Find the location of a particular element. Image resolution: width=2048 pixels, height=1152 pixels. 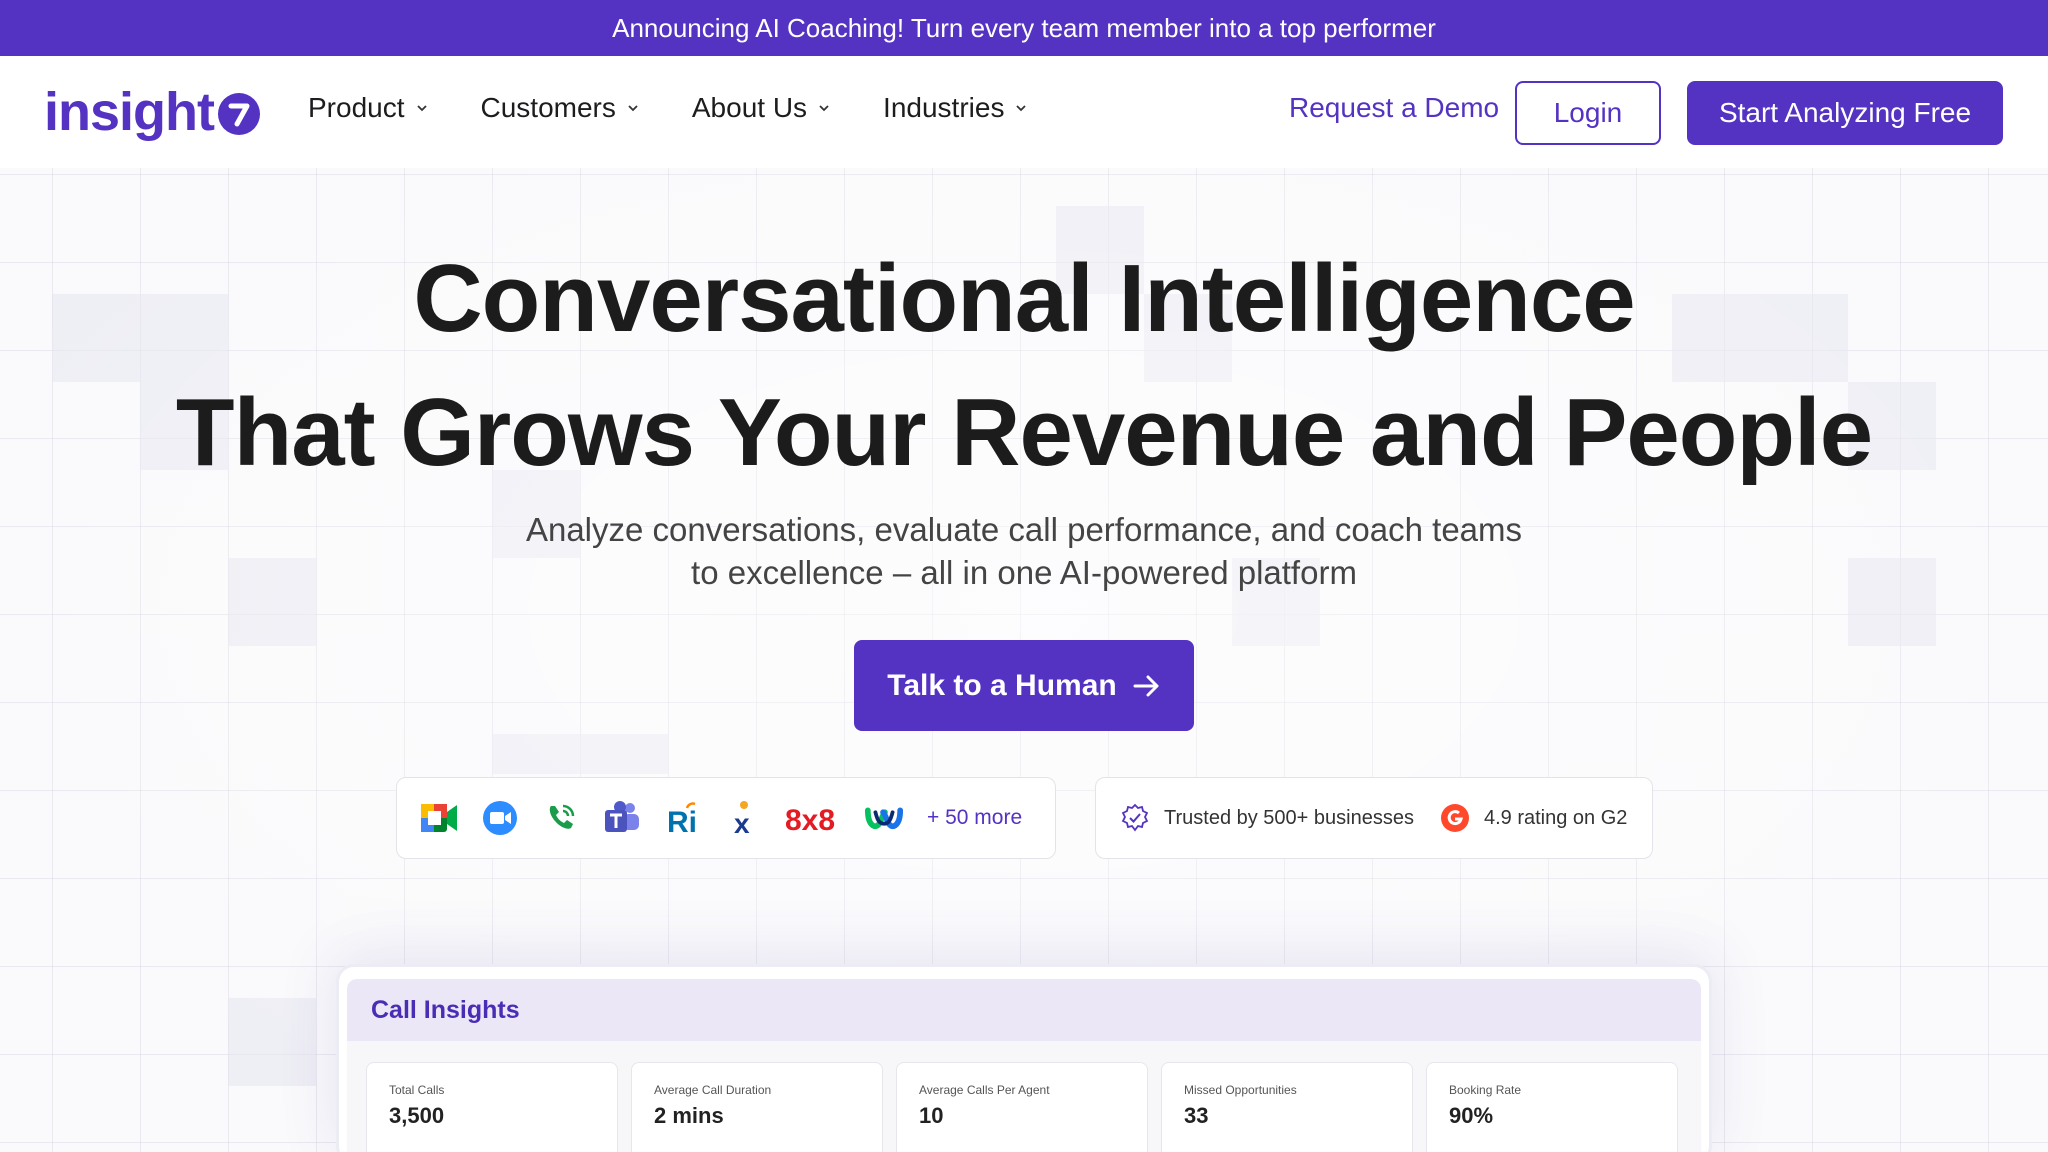

nav-customers: Customers is located at coordinates (560, 108).